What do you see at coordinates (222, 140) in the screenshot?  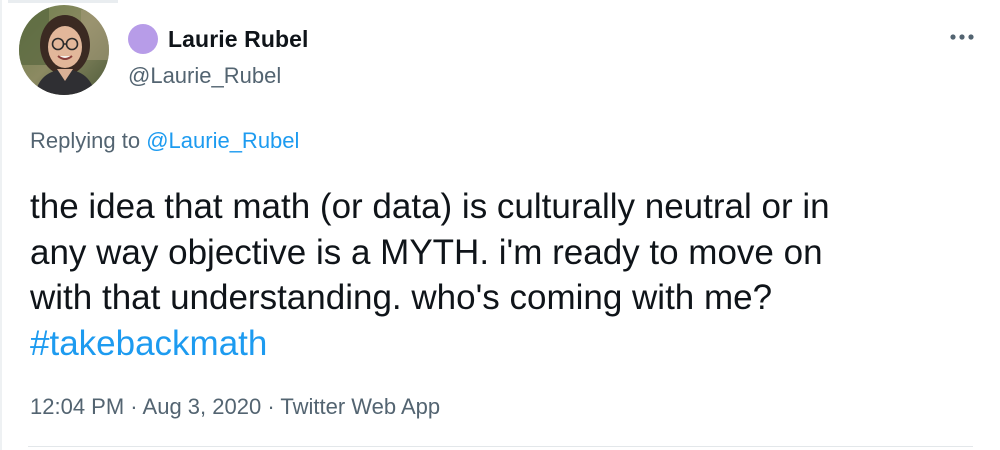 I see `reply-mention-link: @Laurie_Rubel` at bounding box center [222, 140].